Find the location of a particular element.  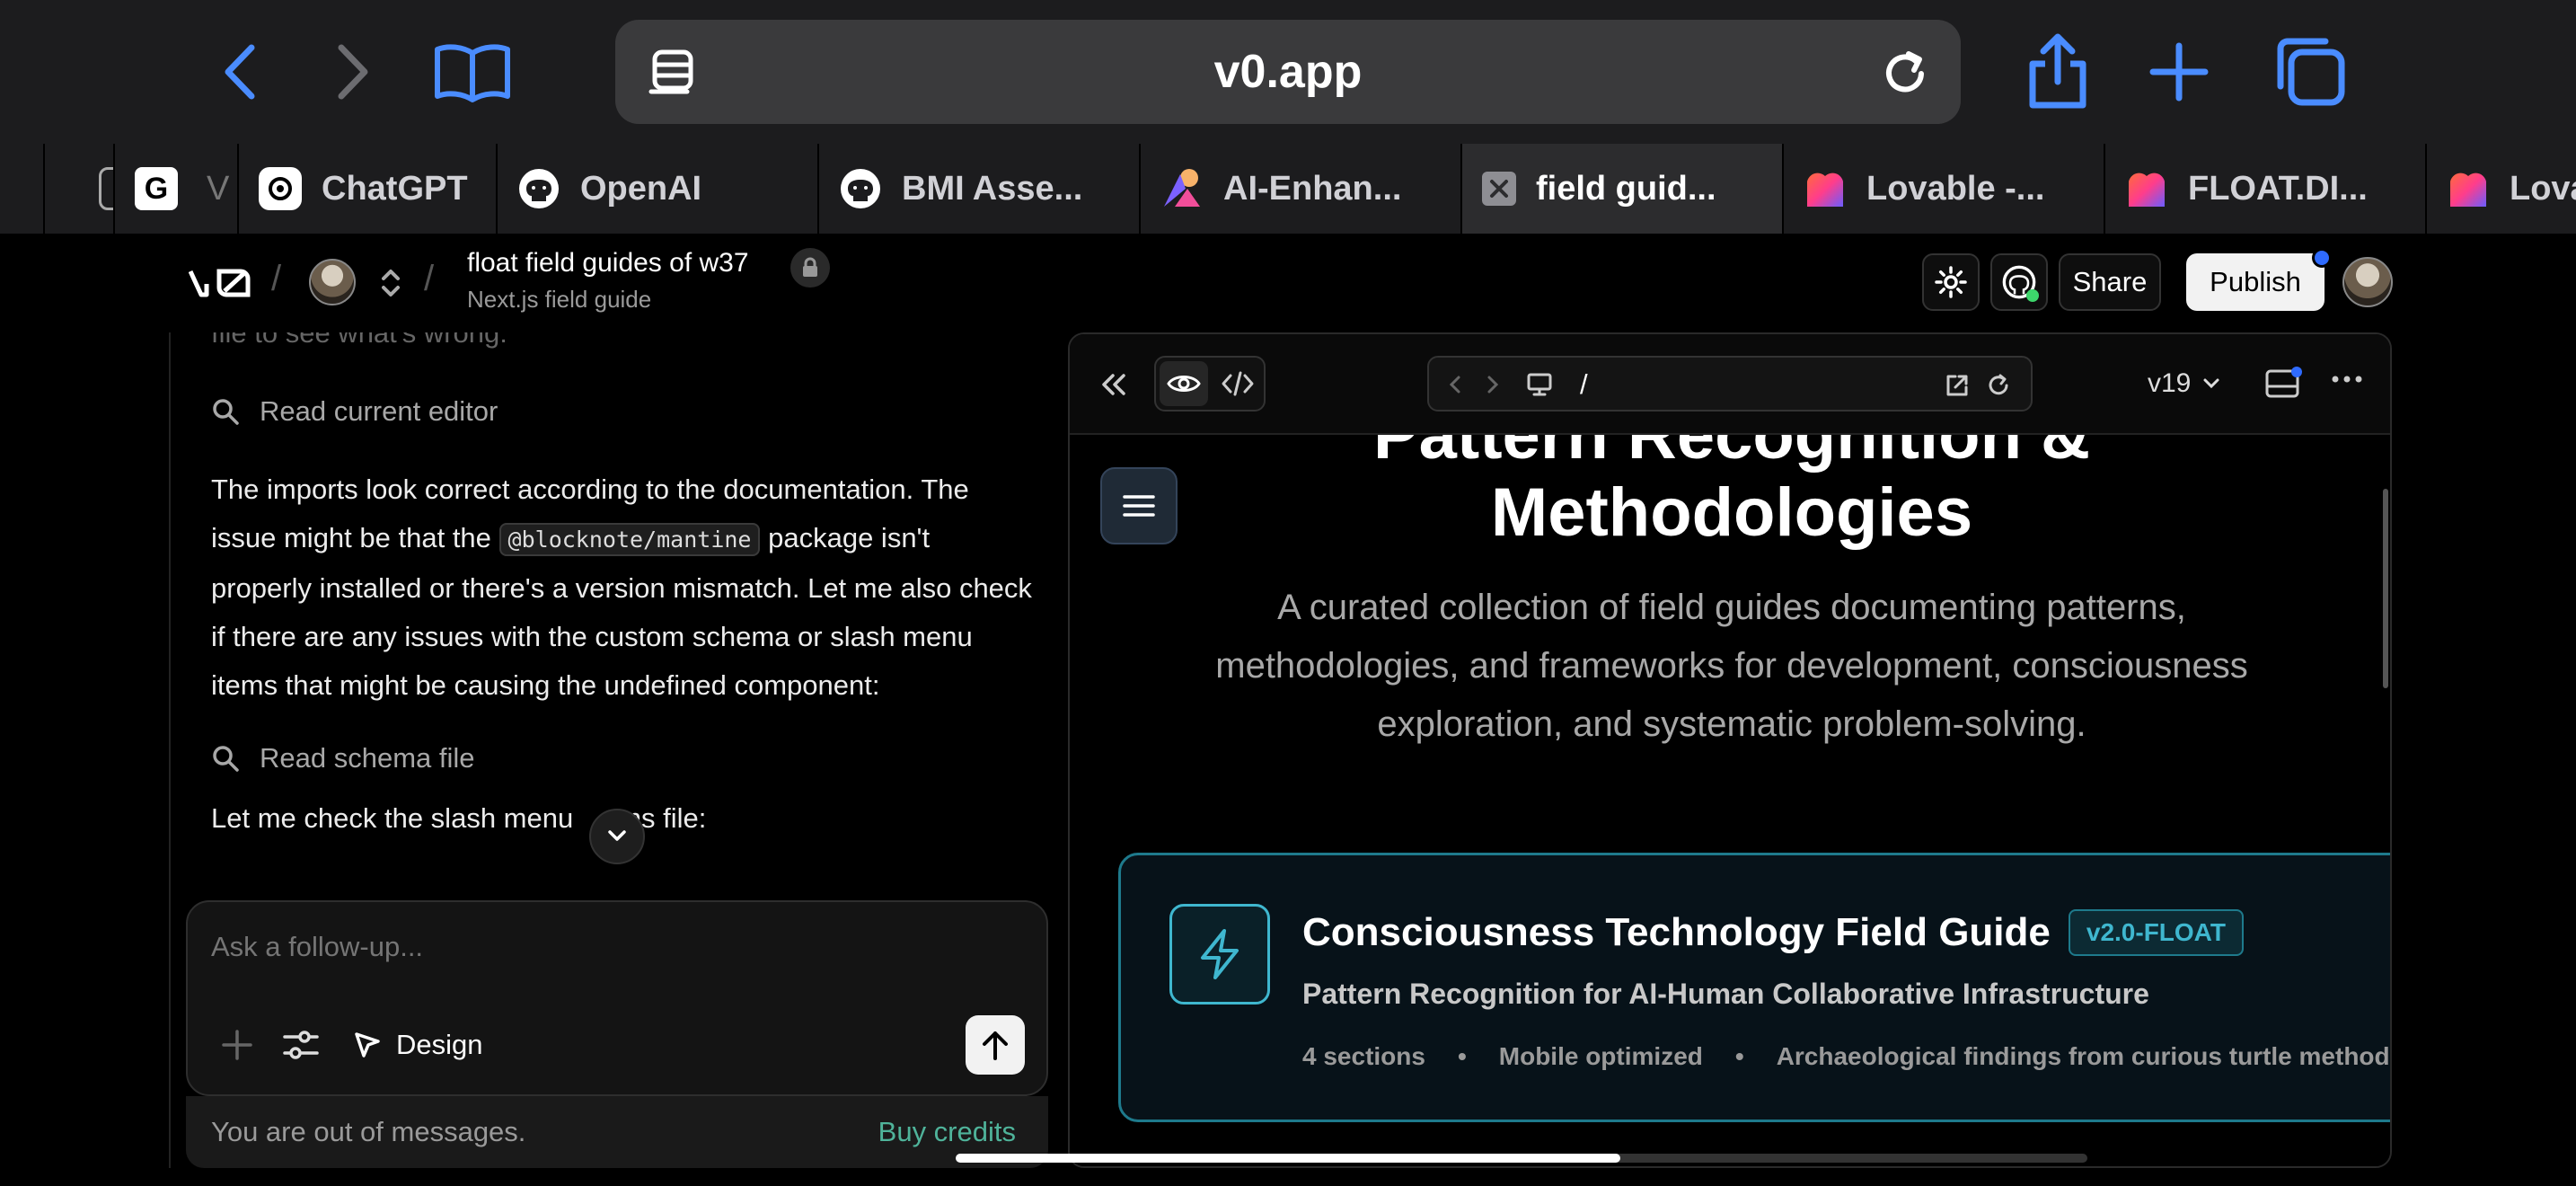

status-dot is located at coordinates (2032, 295).